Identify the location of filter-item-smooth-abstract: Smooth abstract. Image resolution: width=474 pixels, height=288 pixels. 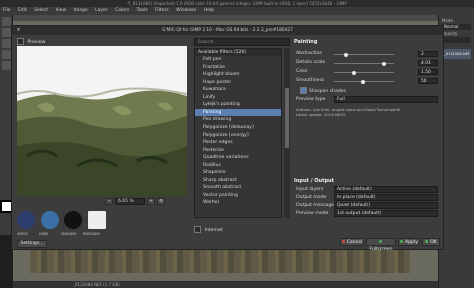
(238, 188).